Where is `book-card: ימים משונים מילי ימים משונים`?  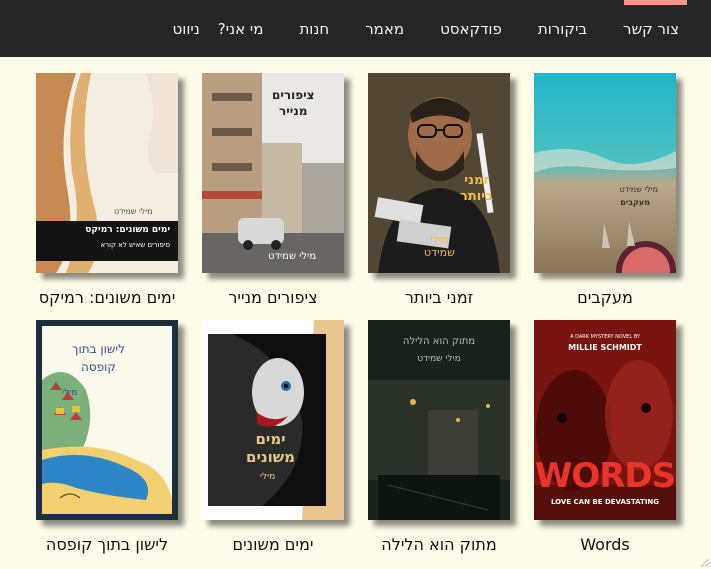 book-card: ימים משונים מילי ימים משונים is located at coordinates (273, 437).